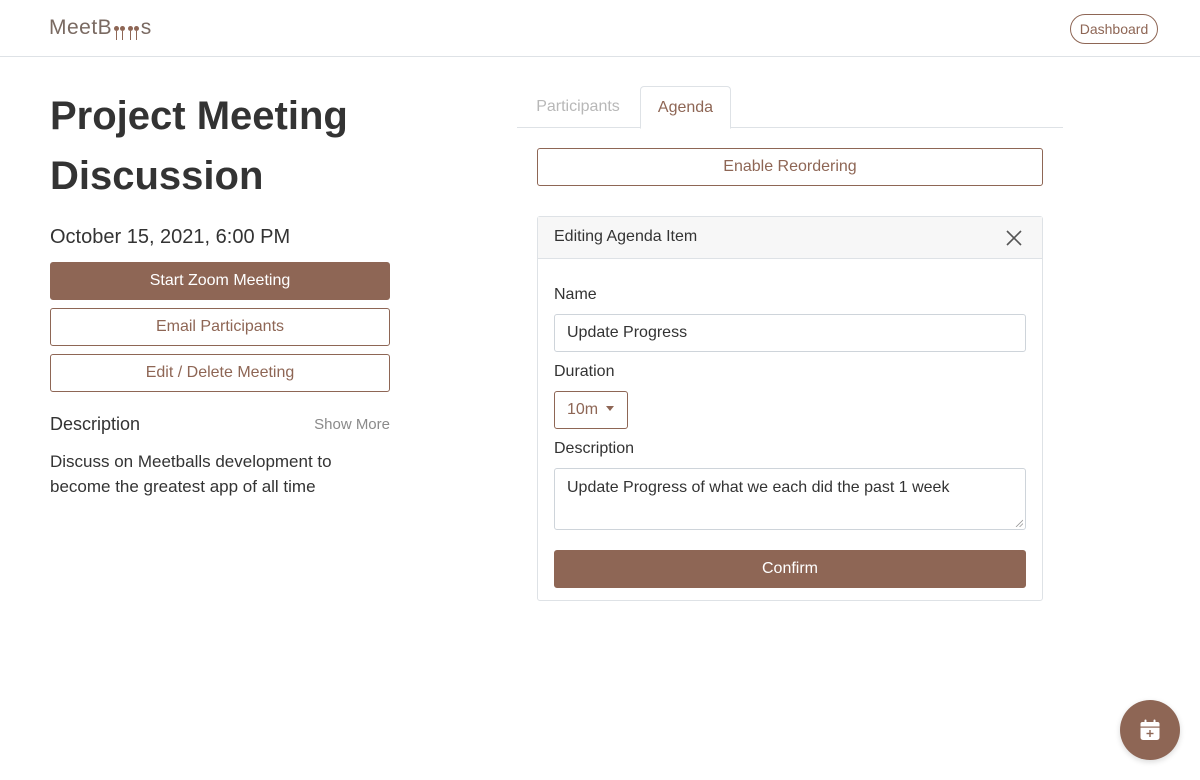  What do you see at coordinates (220, 281) in the screenshot?
I see `start-zoom-meeting-button: Start Zoom Meeting` at bounding box center [220, 281].